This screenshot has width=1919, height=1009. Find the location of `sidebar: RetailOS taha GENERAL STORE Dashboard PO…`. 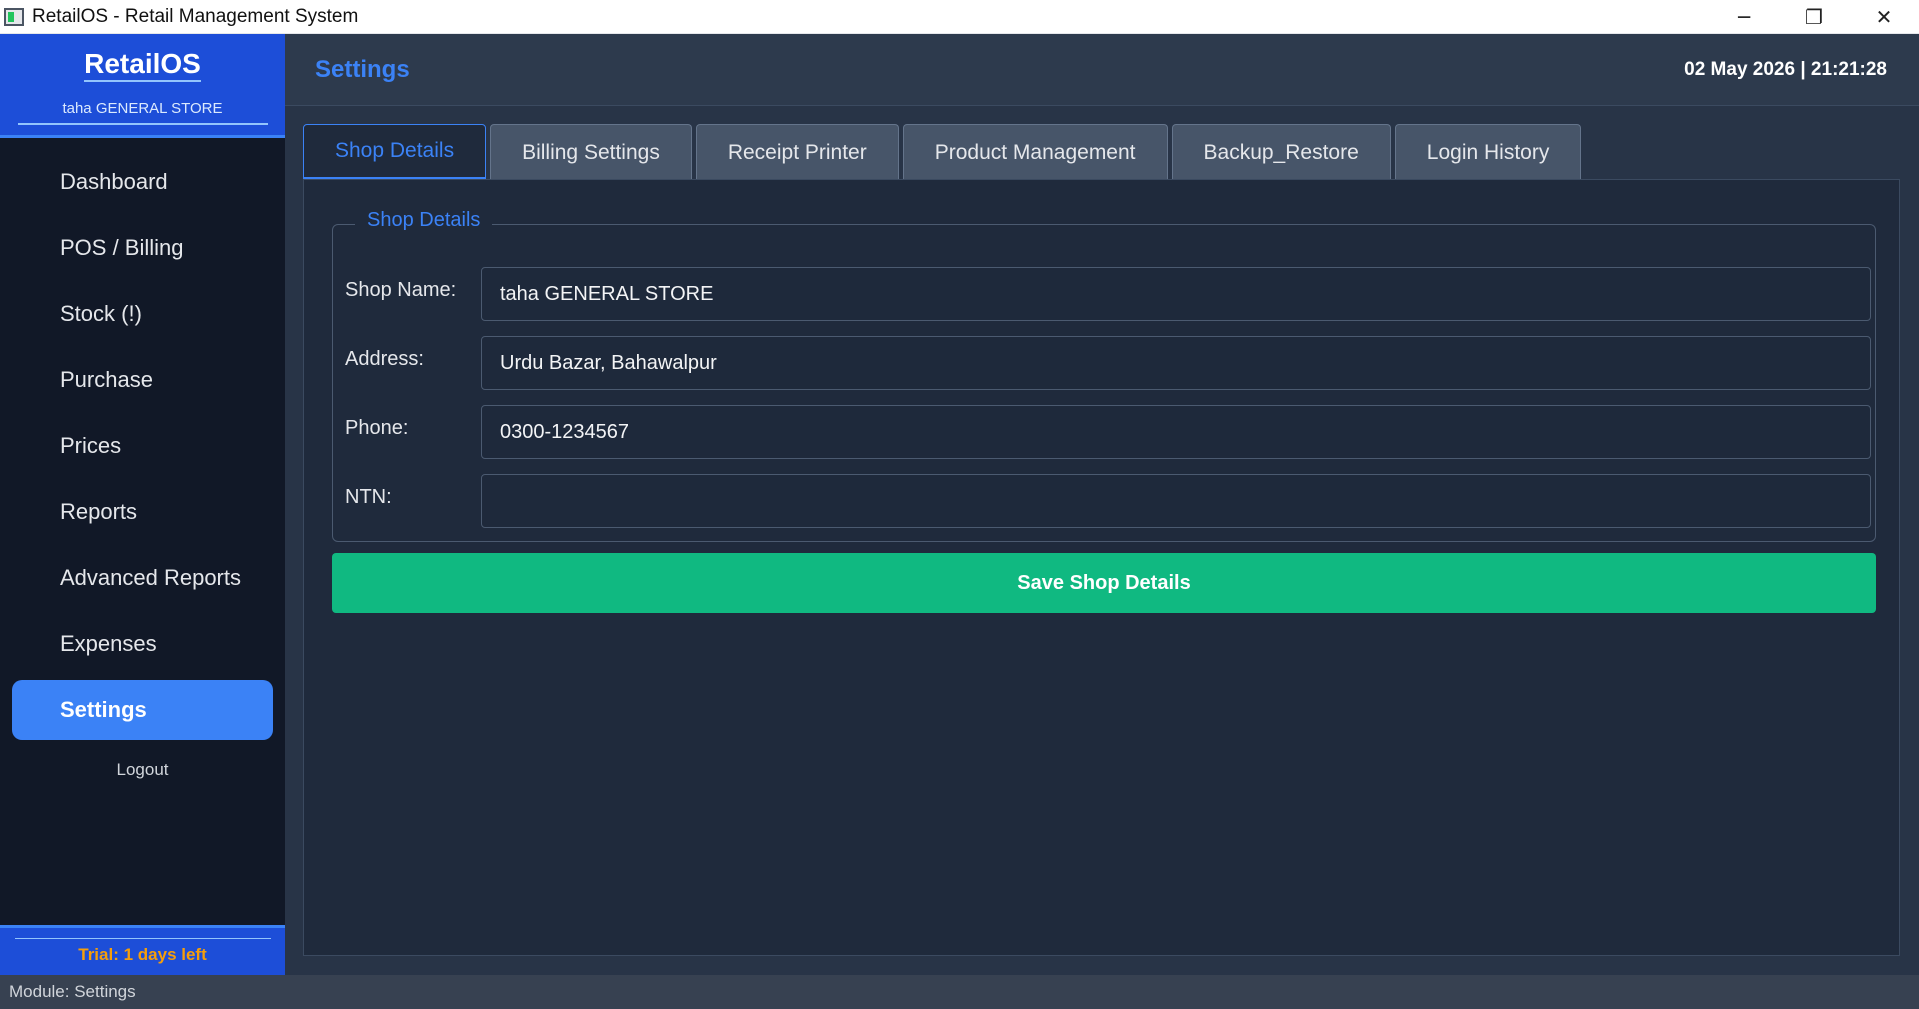

sidebar: RetailOS taha GENERAL STORE Dashboard PO… is located at coordinates (142, 504).